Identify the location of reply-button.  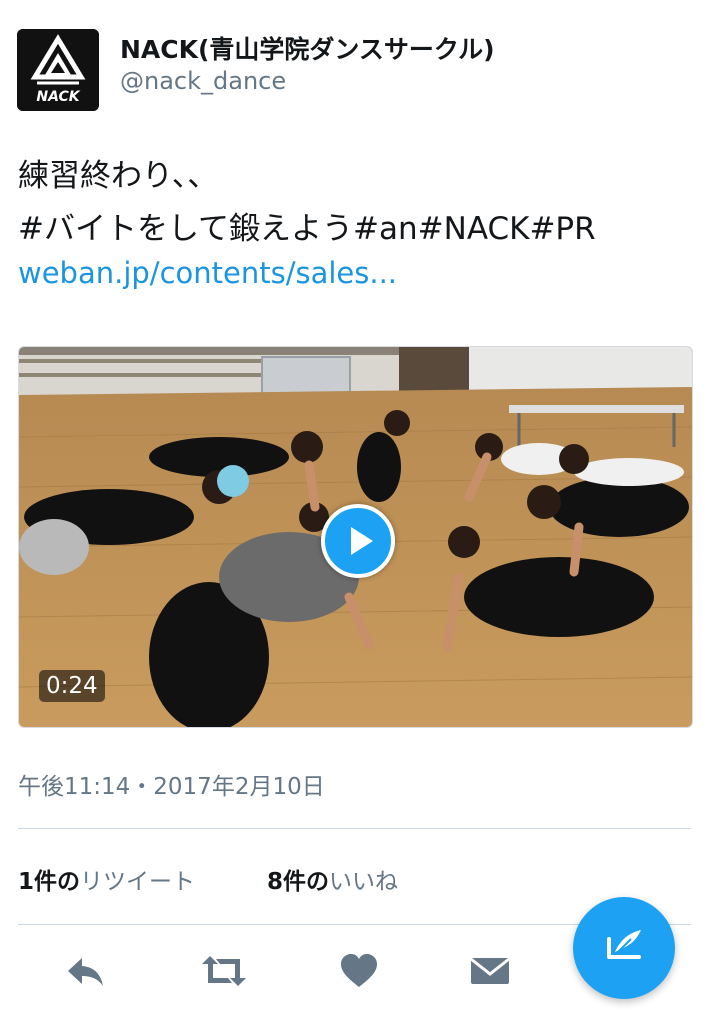
(85, 971).